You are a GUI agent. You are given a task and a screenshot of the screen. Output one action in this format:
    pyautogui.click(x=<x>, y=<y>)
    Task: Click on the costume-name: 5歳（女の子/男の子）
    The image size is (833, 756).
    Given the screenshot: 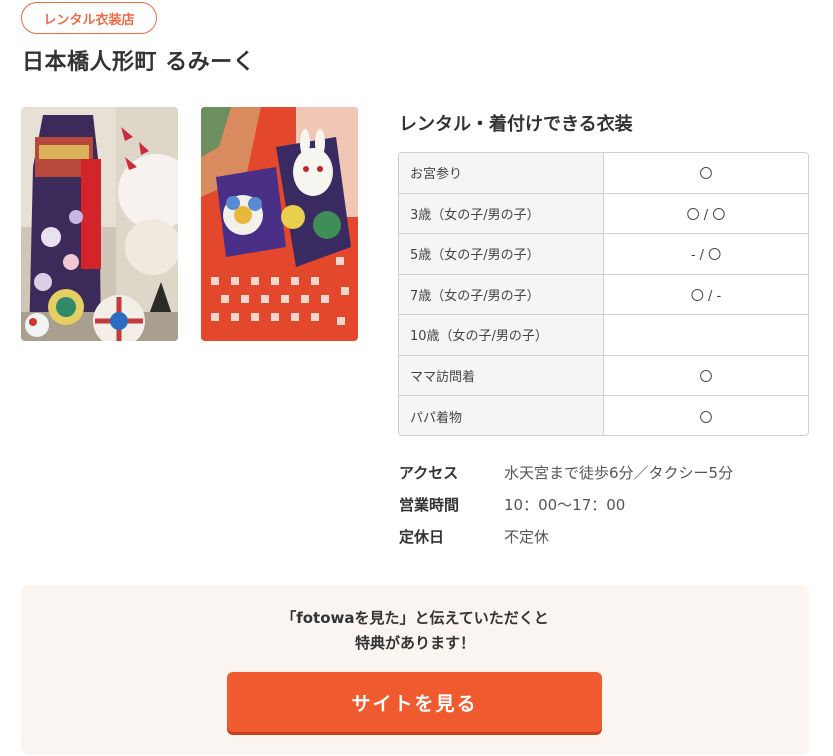 What is the action you would take?
    pyautogui.click(x=501, y=254)
    